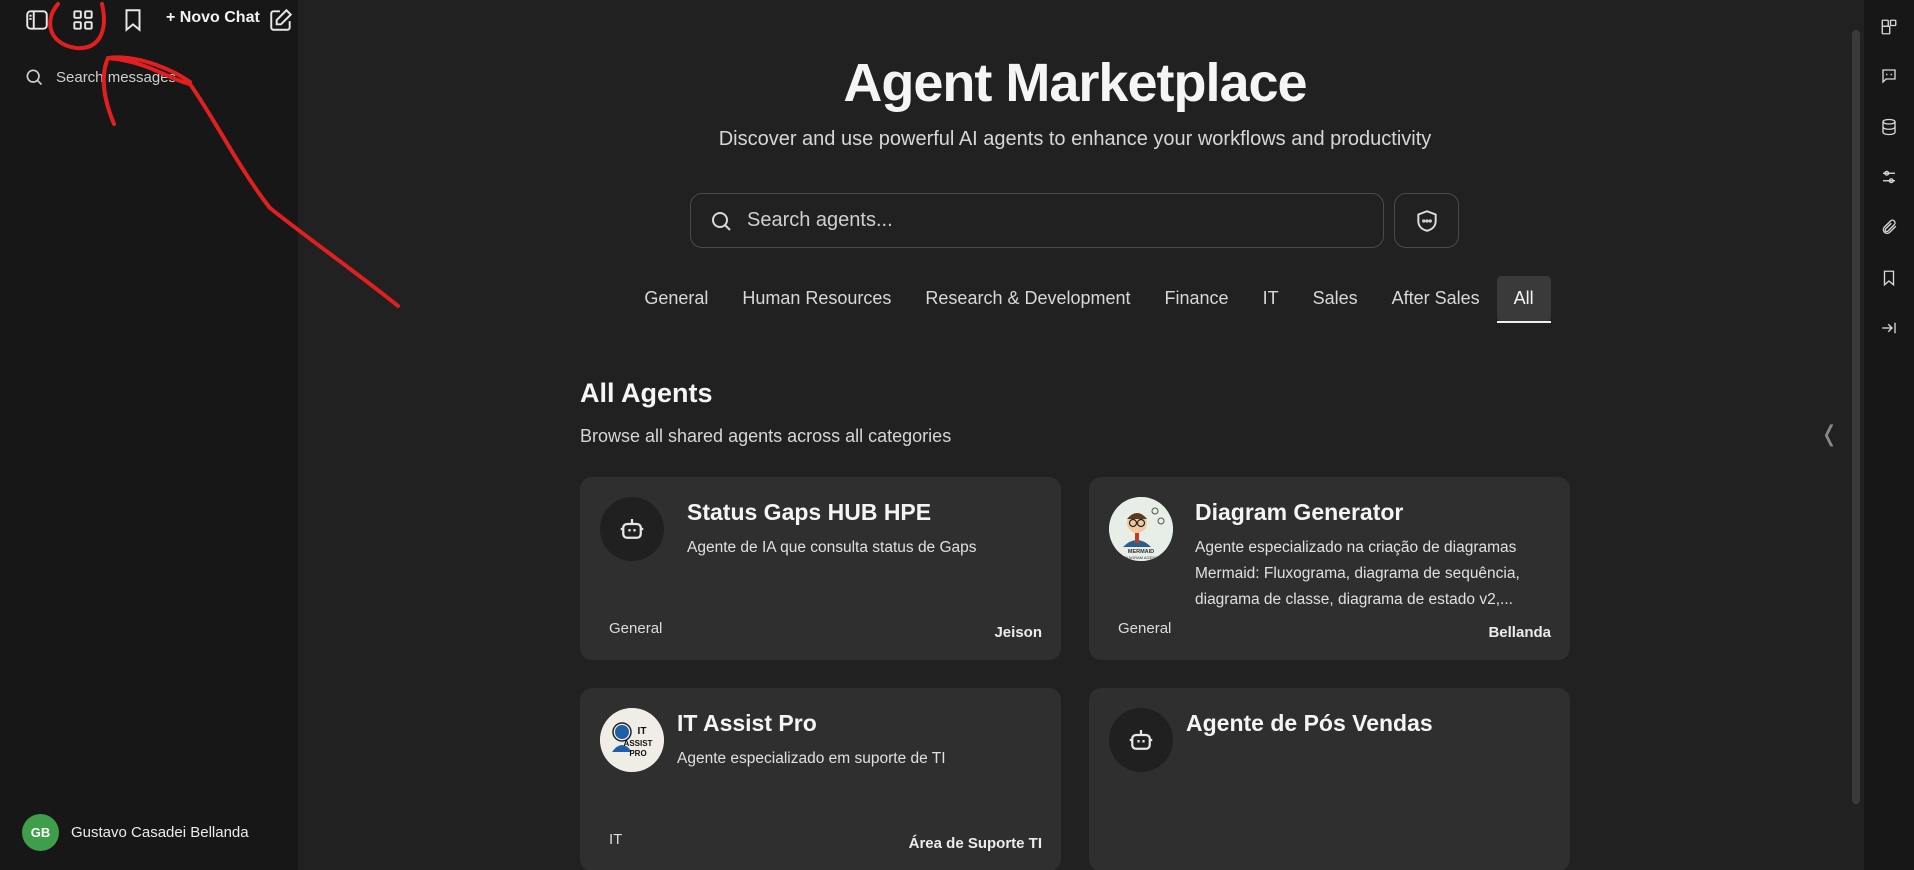 The height and width of the screenshot is (870, 1914). I want to click on shield-icon, so click(1426, 220).